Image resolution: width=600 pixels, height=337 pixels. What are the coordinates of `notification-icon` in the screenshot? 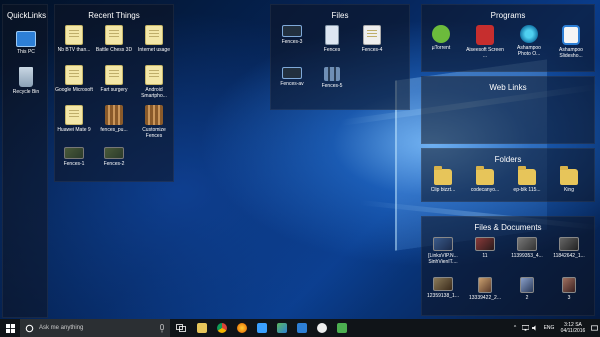 It's located at (594, 328).